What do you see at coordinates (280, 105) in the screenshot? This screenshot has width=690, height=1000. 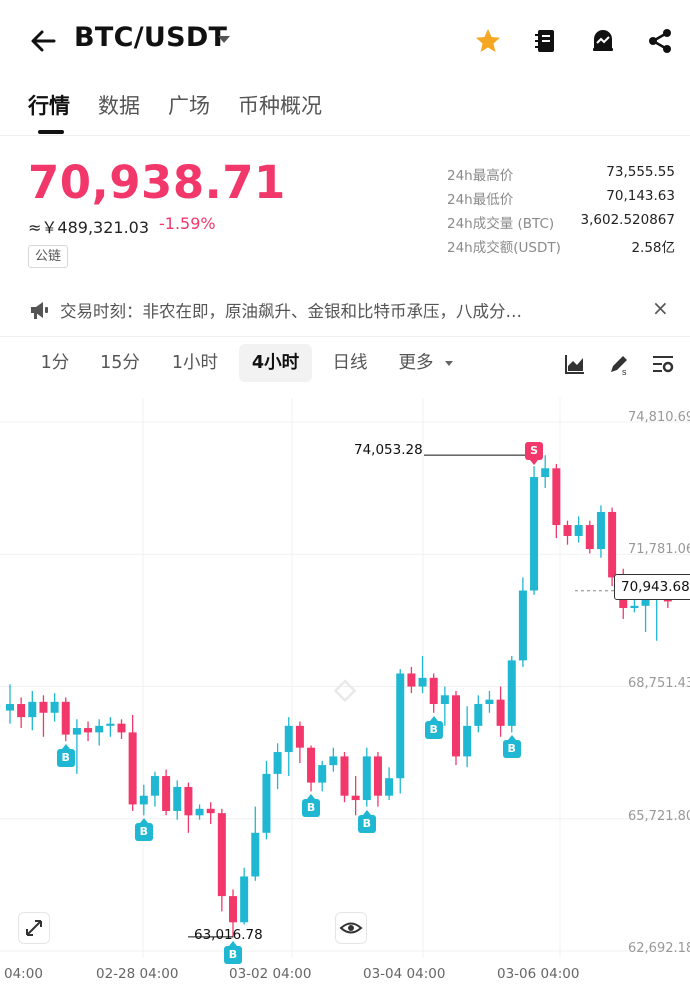 I see `tab-coin-overview: 币种概况` at bounding box center [280, 105].